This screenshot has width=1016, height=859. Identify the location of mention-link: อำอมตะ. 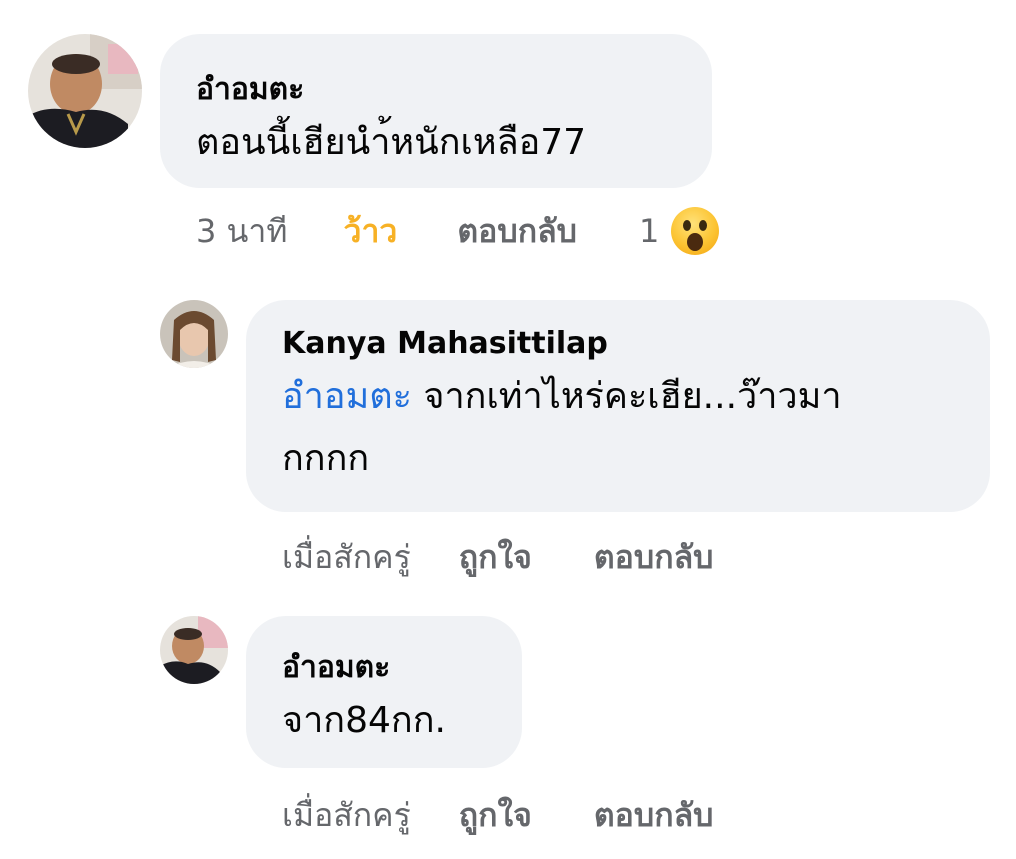
(347, 396).